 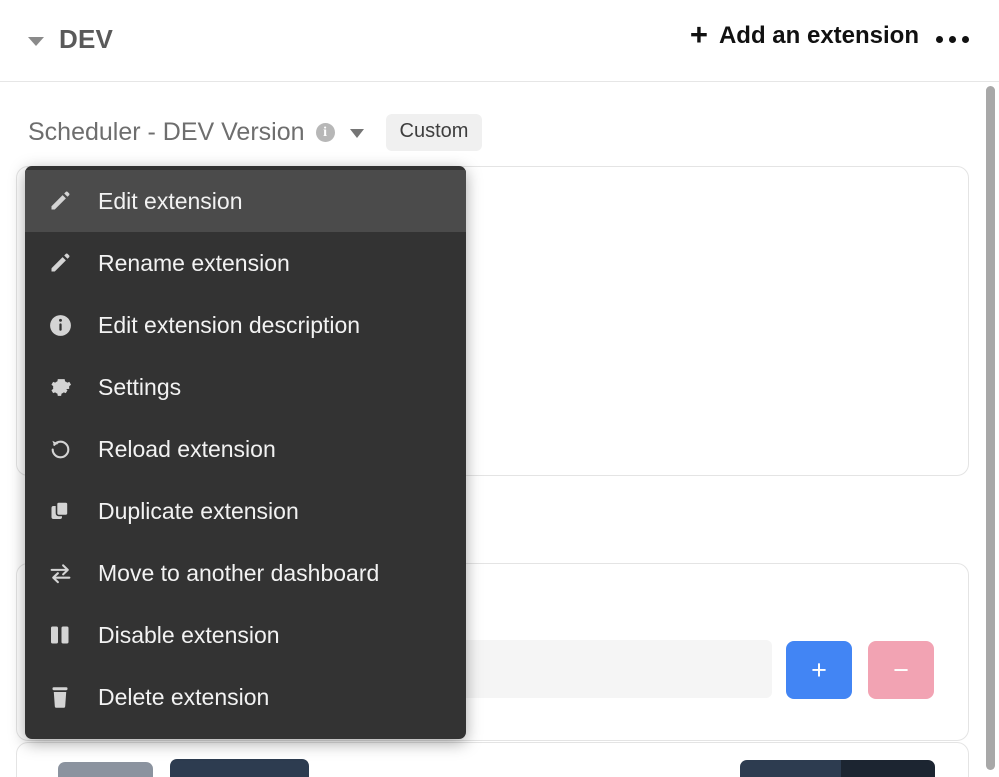 I want to click on add-extension-button: + Add an extension, so click(x=804, y=34).